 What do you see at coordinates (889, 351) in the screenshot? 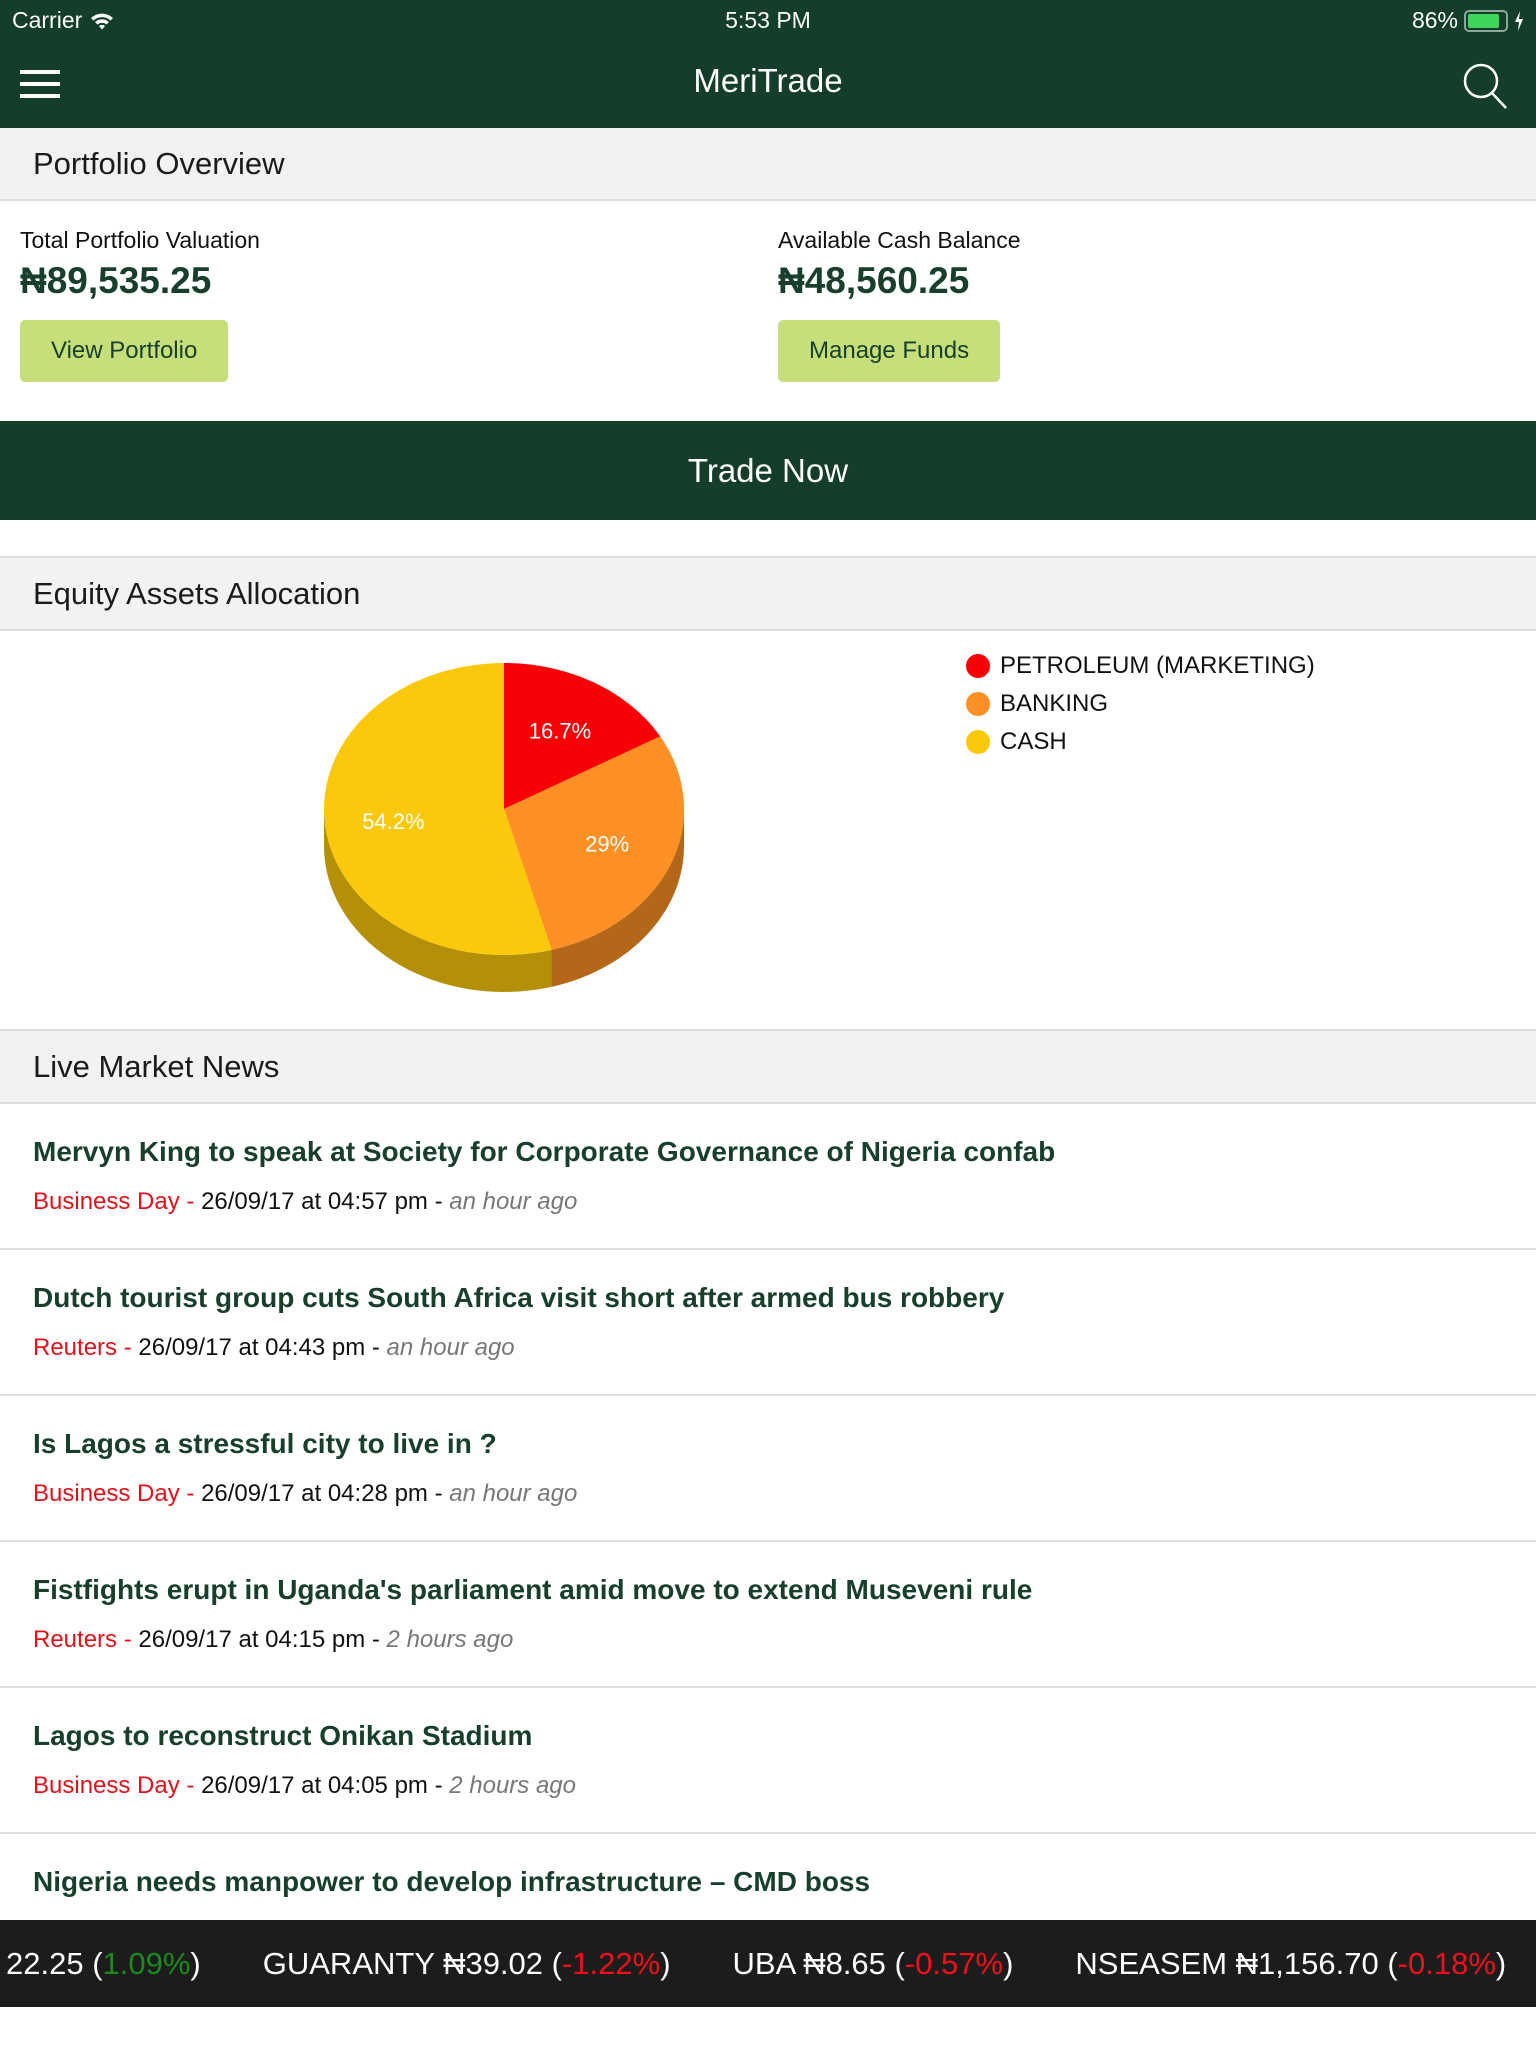
I see `manage-funds-button: Manage Funds` at bounding box center [889, 351].